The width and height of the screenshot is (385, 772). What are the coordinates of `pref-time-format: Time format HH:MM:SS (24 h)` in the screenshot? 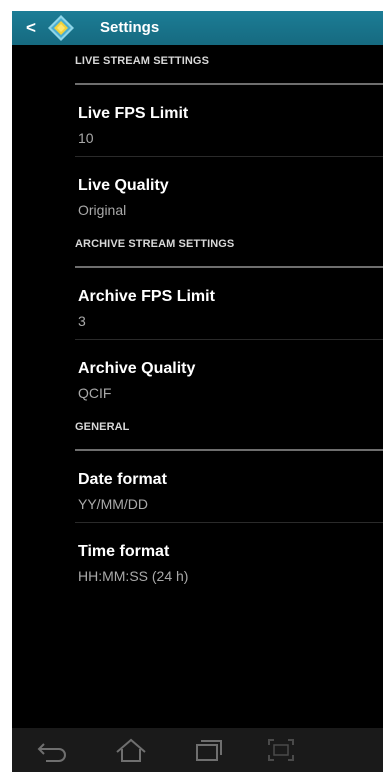 It's located at (229, 558).